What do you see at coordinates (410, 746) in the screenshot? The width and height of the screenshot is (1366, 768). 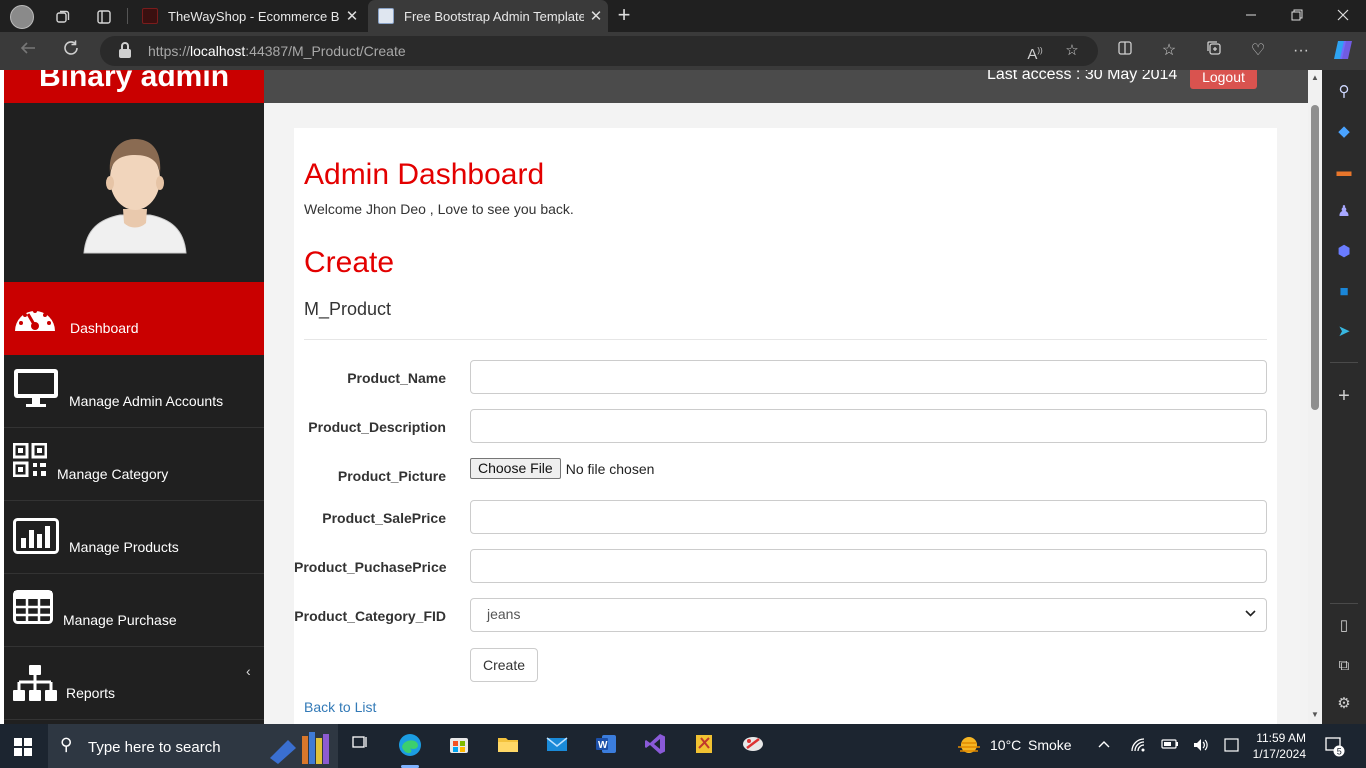 I see `edge-browser-icon` at bounding box center [410, 746].